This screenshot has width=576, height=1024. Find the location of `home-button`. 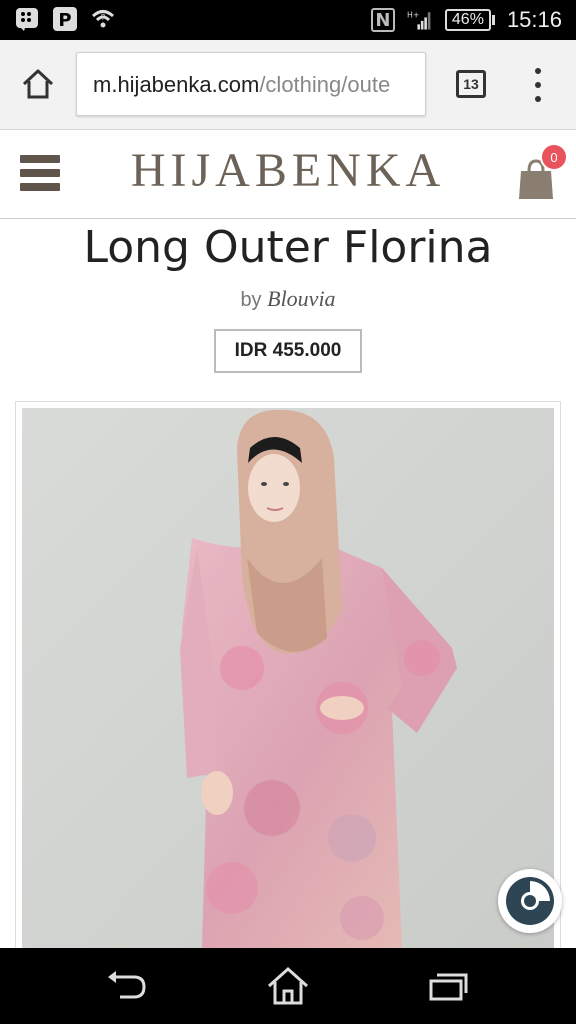

home-button is located at coordinates (288, 986).